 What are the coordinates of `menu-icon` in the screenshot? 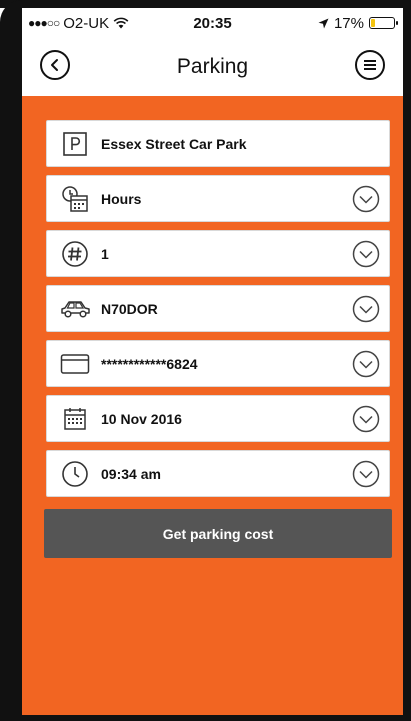 It's located at (370, 65).